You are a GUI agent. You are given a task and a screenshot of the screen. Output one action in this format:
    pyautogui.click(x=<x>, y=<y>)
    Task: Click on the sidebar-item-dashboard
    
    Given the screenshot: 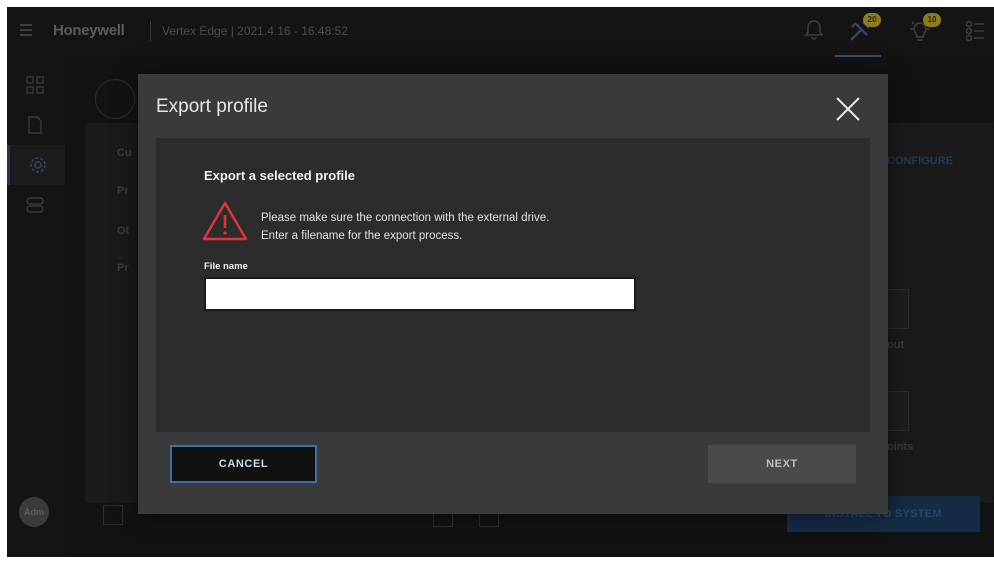 What is the action you would take?
    pyautogui.click(x=36, y=85)
    